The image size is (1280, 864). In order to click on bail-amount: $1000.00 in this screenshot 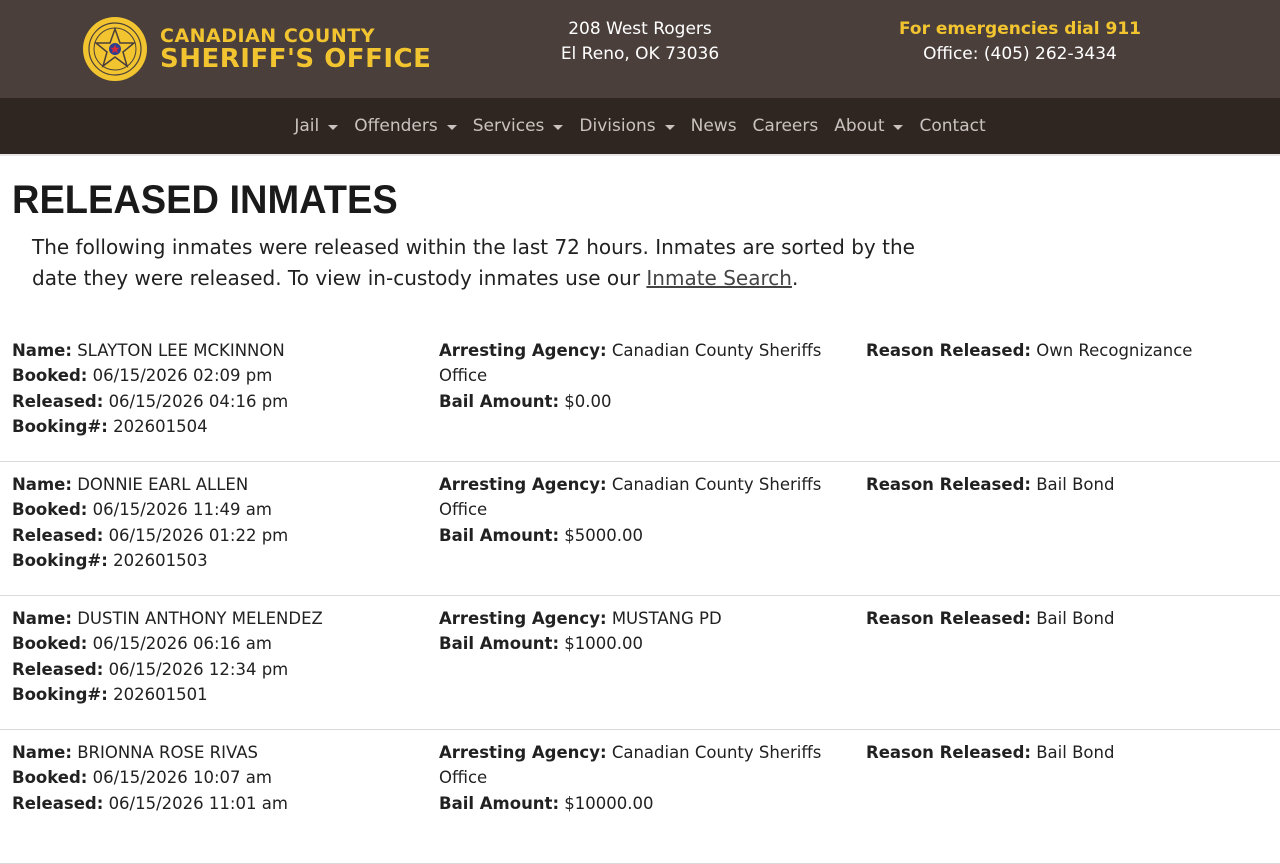, I will do `click(604, 644)`.